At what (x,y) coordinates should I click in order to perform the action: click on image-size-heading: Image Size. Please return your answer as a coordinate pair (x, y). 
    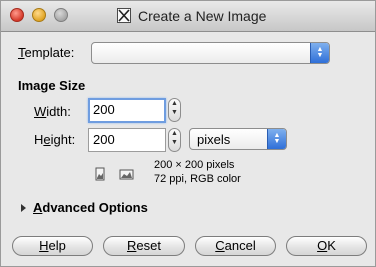
    Looking at the image, I should click on (52, 85).